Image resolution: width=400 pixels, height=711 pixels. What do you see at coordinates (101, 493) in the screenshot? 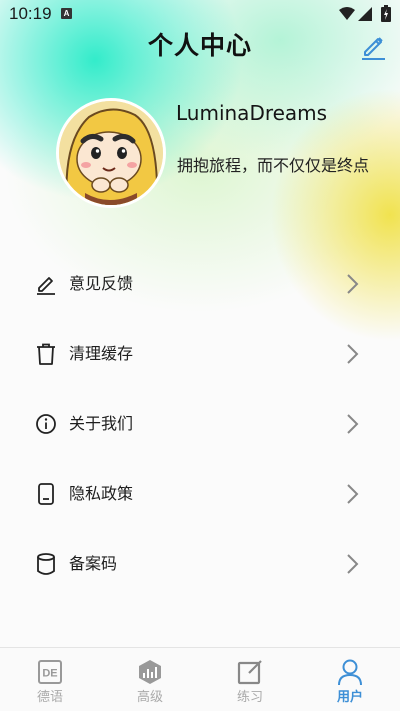
I see `menu-item-label: 隐私政策` at bounding box center [101, 493].